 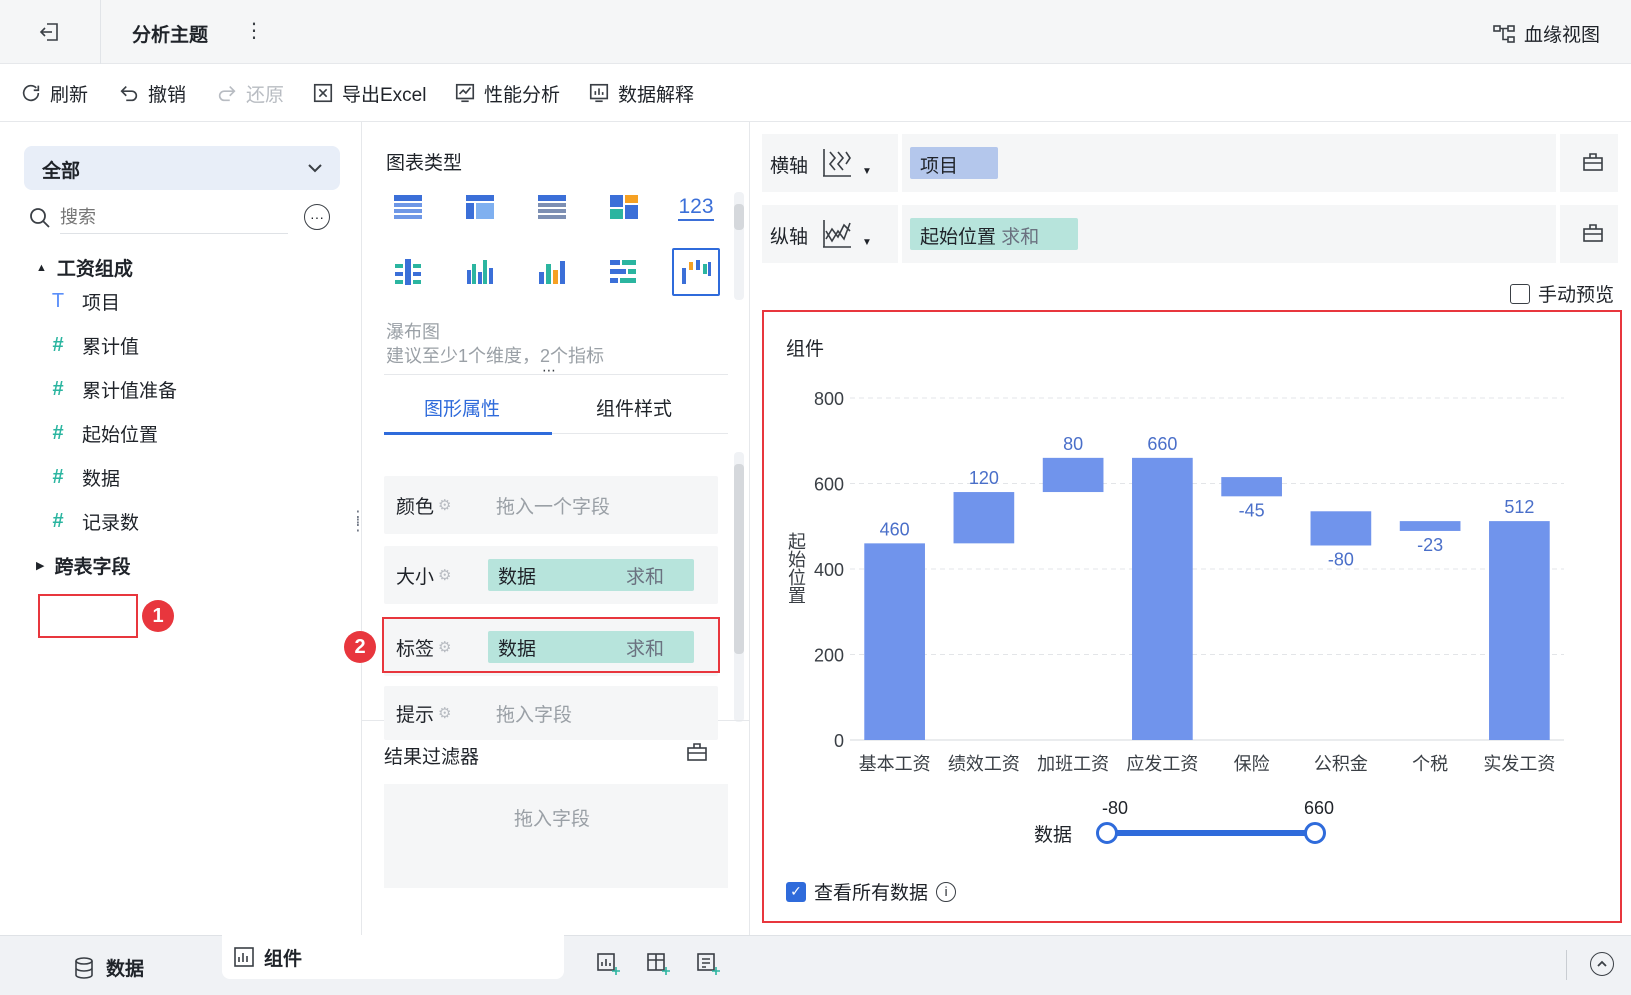 I want to click on undo-label: 撤销, so click(x=167, y=95).